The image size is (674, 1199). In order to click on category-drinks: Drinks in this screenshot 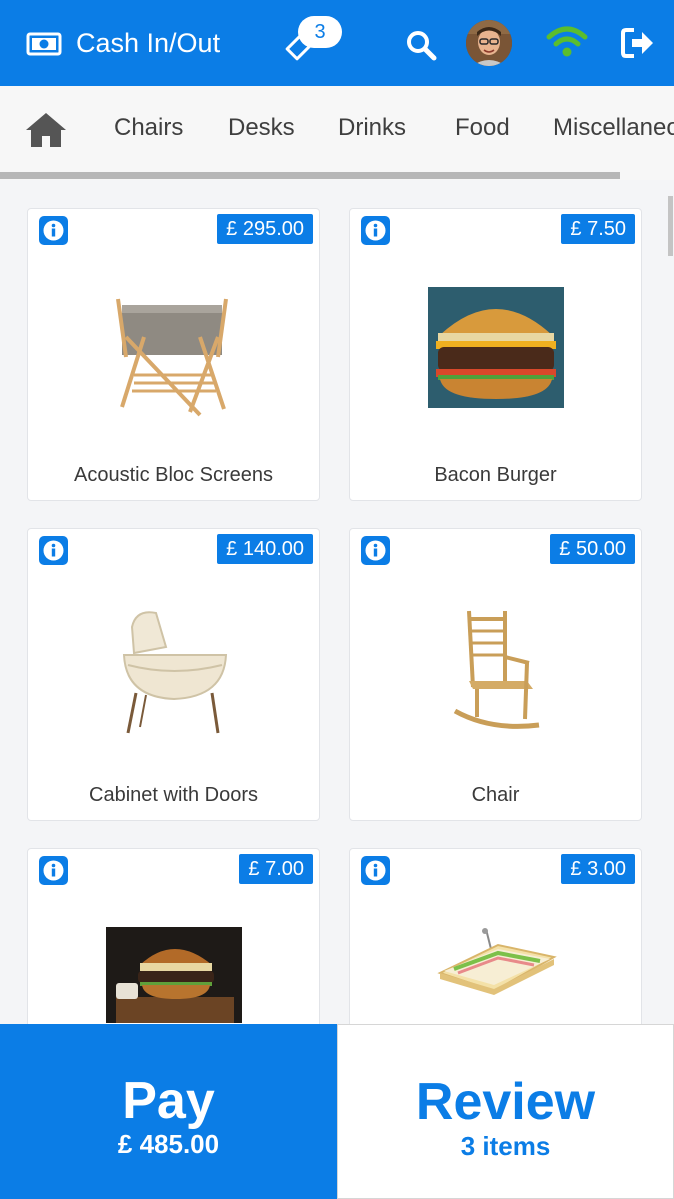, I will do `click(372, 128)`.